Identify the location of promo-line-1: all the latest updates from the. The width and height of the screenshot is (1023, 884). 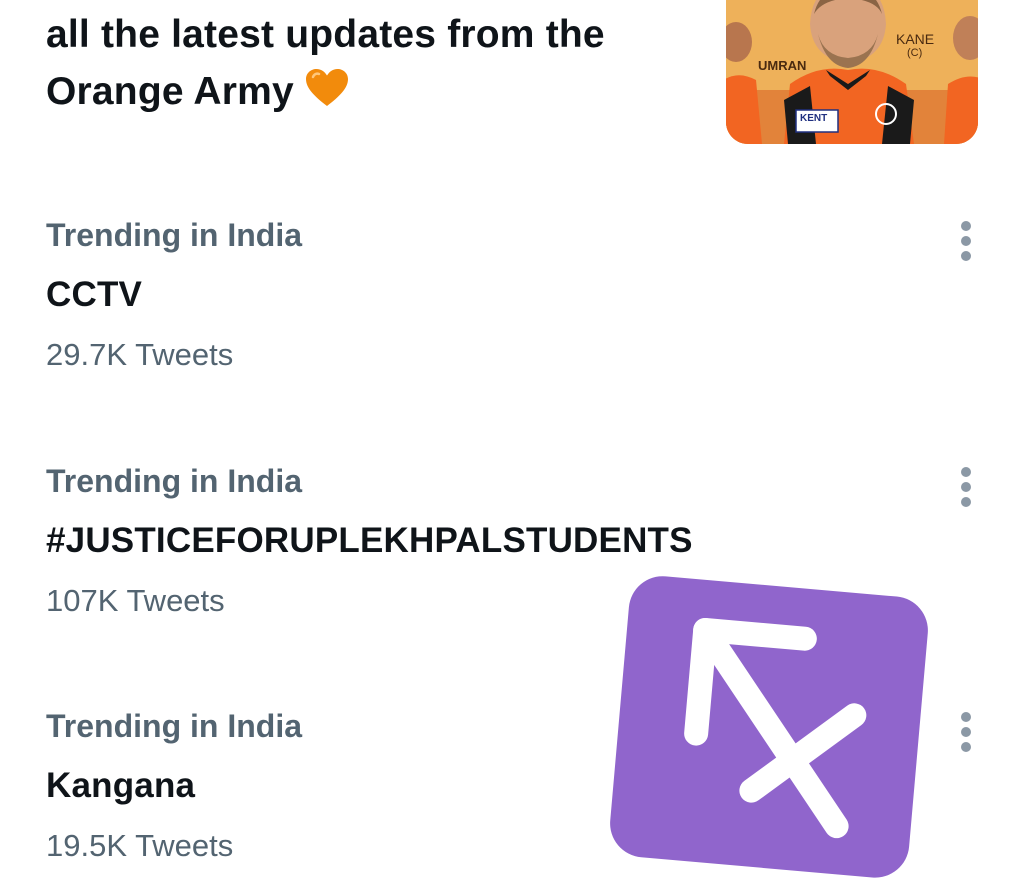
(325, 34).